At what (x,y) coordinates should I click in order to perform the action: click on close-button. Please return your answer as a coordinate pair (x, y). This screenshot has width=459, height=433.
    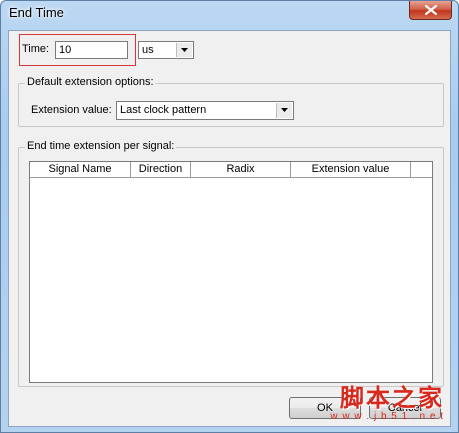
    Looking at the image, I should click on (430, 10).